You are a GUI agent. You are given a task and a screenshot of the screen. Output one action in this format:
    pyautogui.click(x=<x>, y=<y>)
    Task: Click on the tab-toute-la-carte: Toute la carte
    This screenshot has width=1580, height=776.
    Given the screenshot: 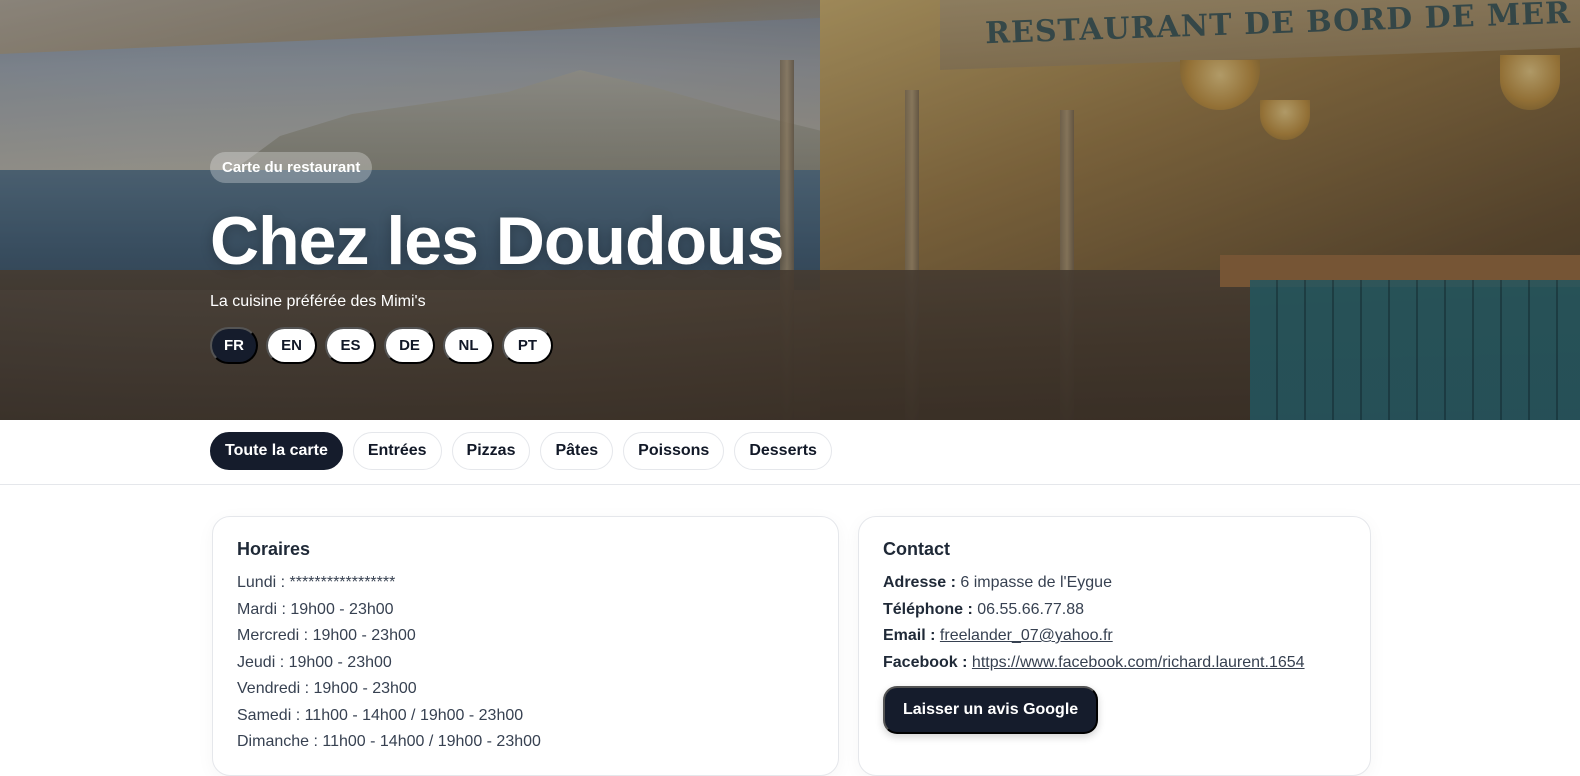 What is the action you would take?
    pyautogui.click(x=276, y=451)
    